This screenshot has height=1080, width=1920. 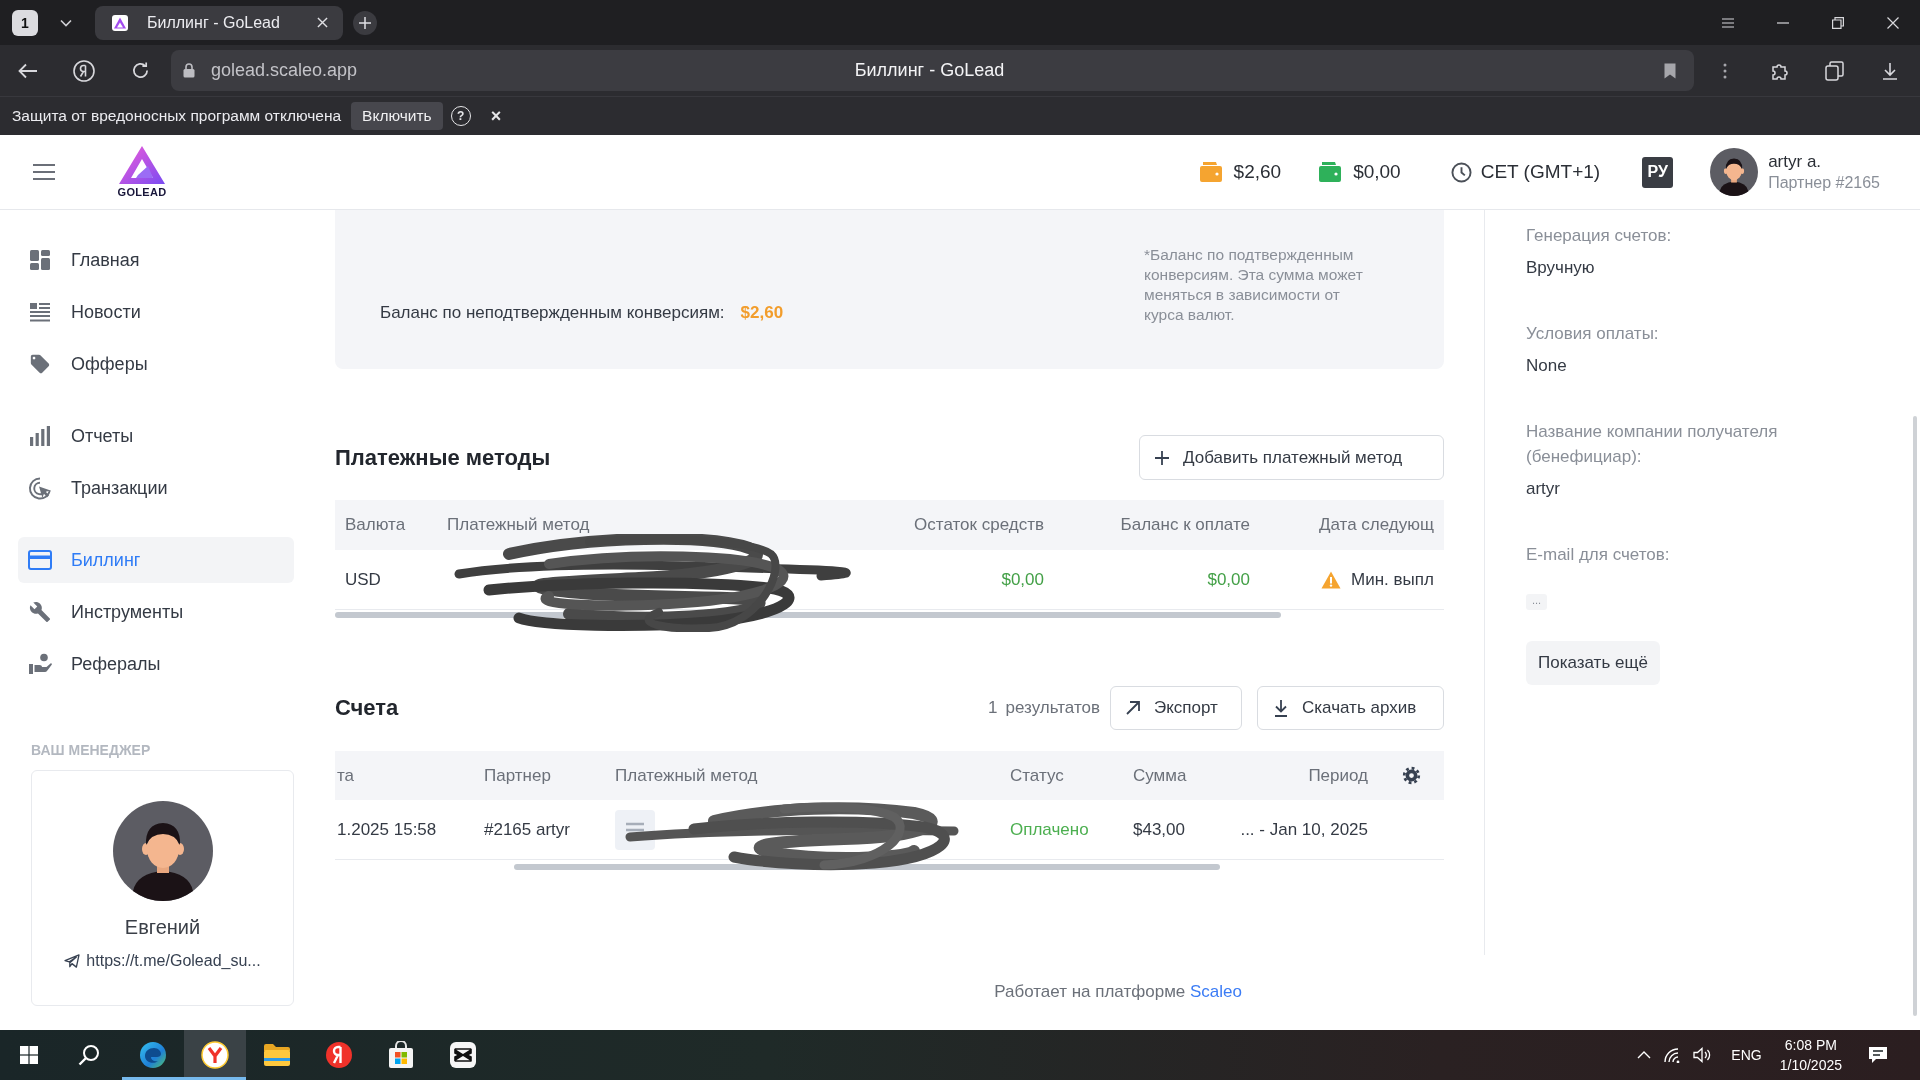 I want to click on field-label: Генерация счетов:, so click(x=1599, y=236).